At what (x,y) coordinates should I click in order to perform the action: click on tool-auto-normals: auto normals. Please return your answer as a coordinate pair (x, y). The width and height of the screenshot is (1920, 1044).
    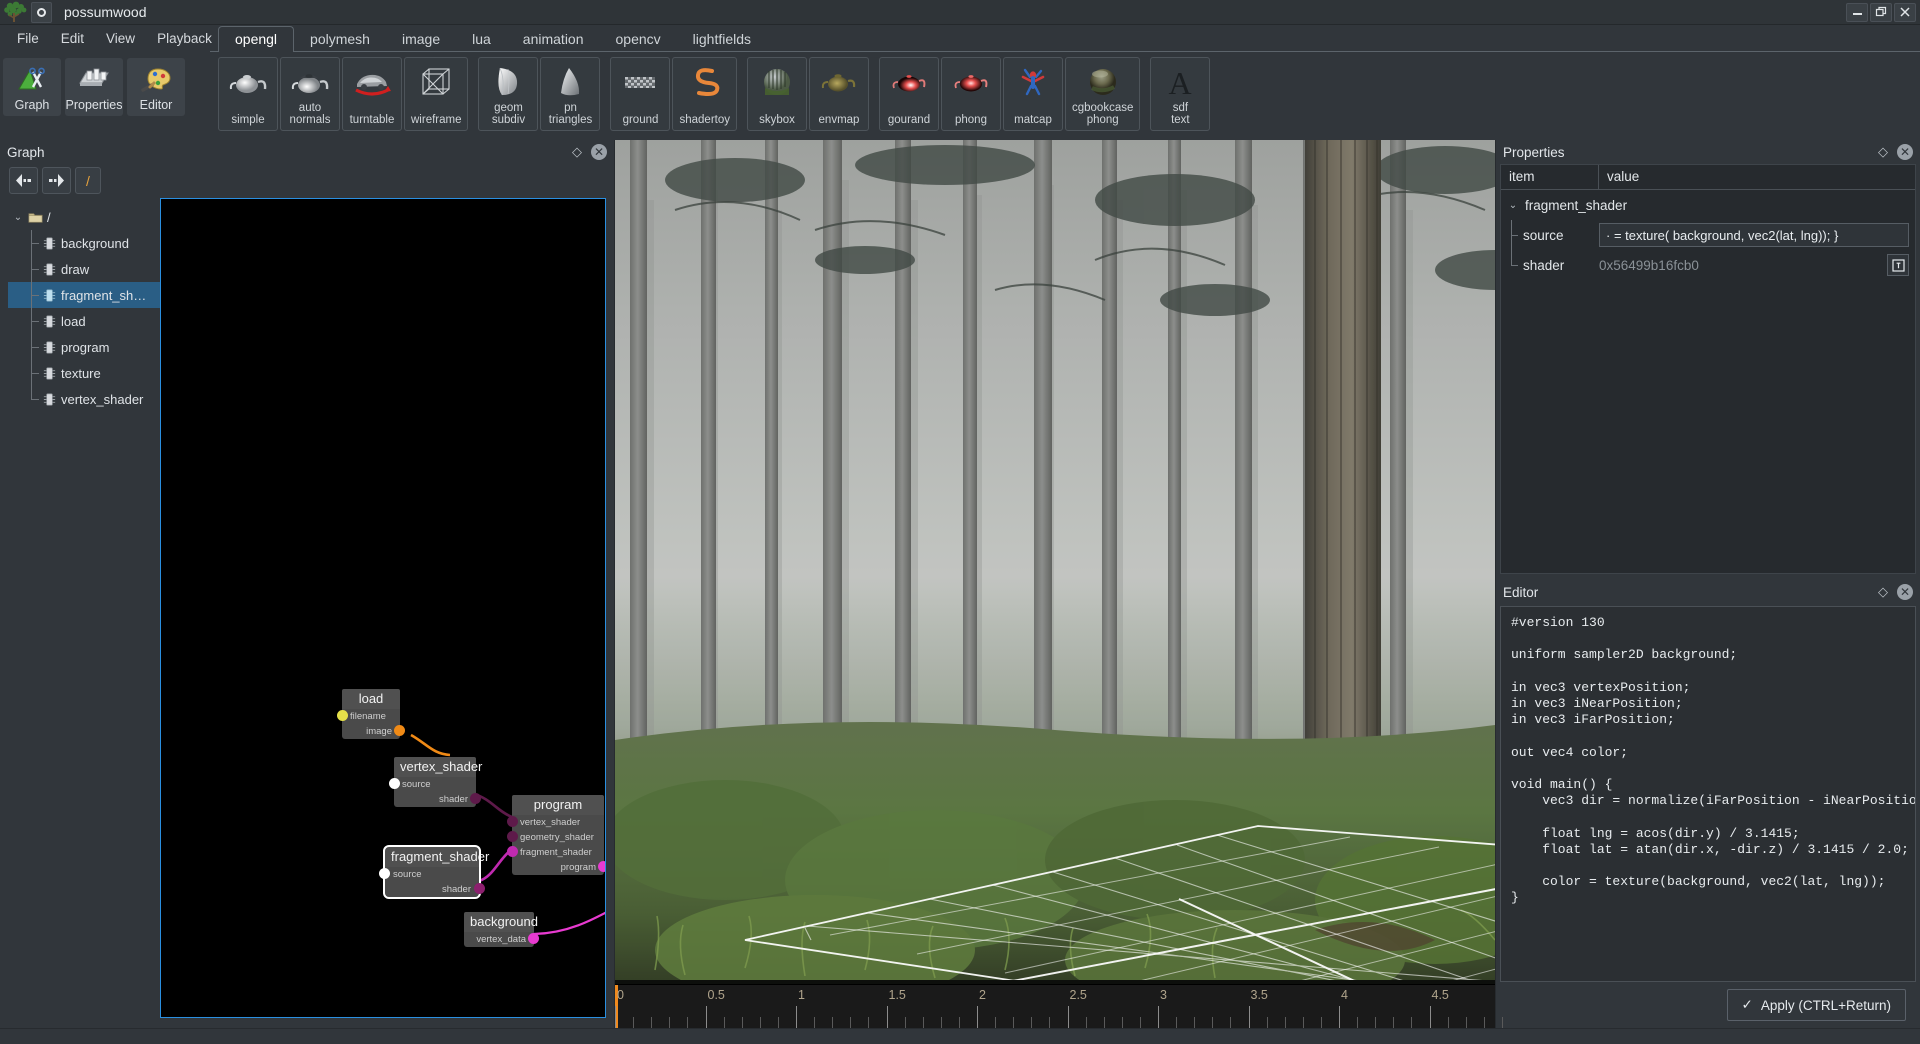
    Looking at the image, I should click on (310, 94).